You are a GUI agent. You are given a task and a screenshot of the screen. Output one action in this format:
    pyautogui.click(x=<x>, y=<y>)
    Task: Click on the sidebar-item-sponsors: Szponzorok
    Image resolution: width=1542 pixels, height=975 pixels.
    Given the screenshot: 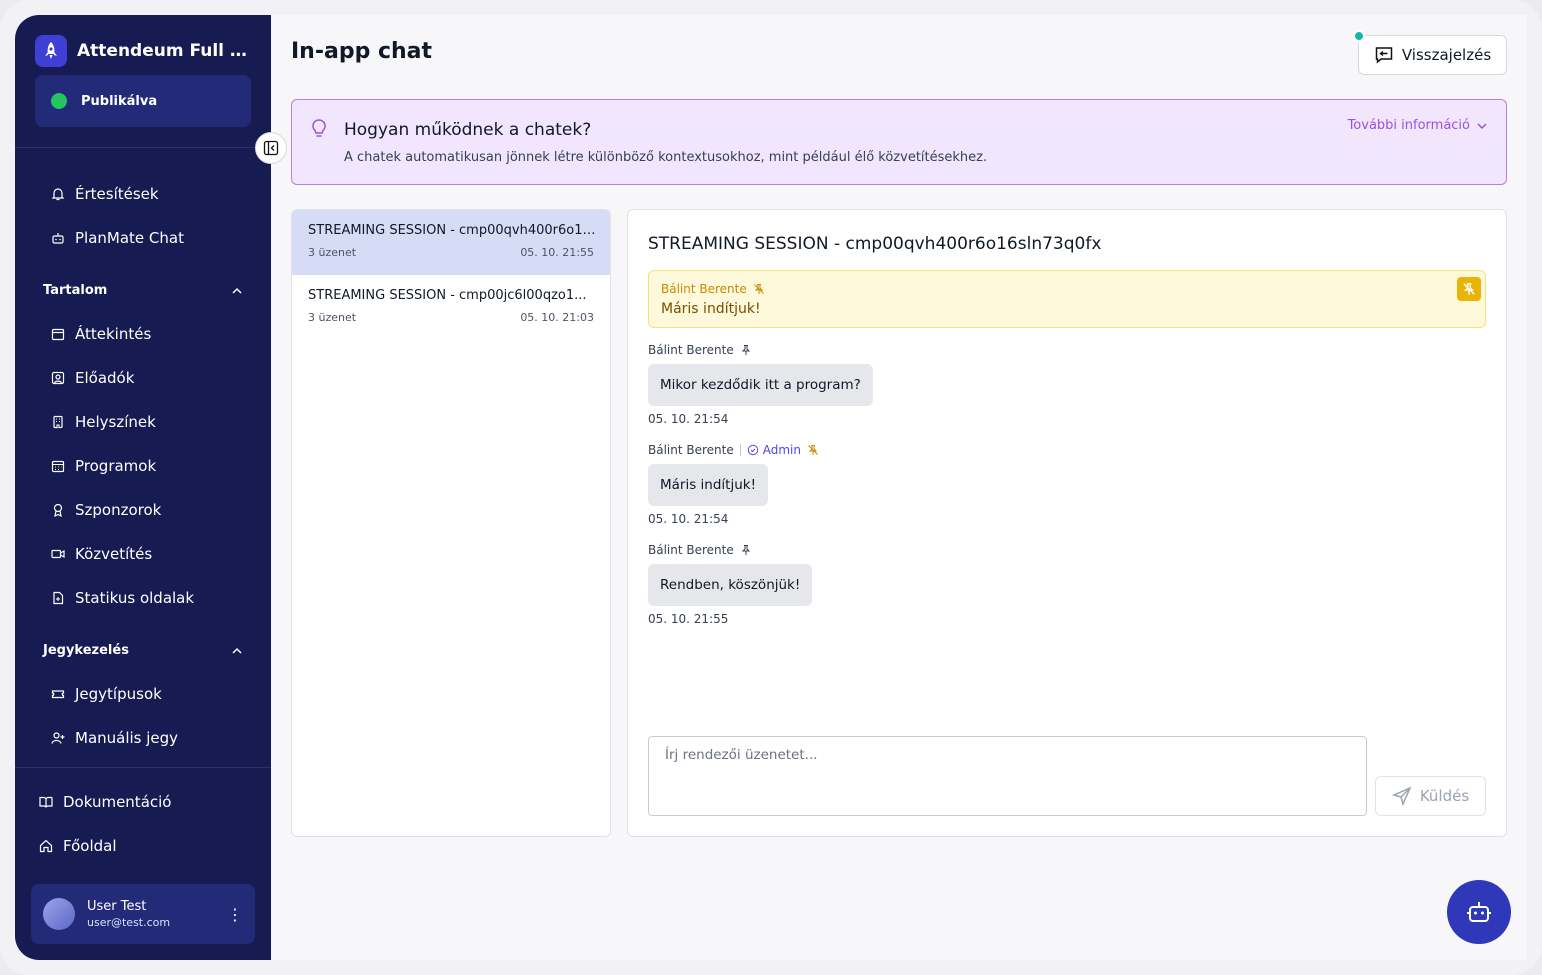 What is the action you would take?
    pyautogui.click(x=106, y=510)
    